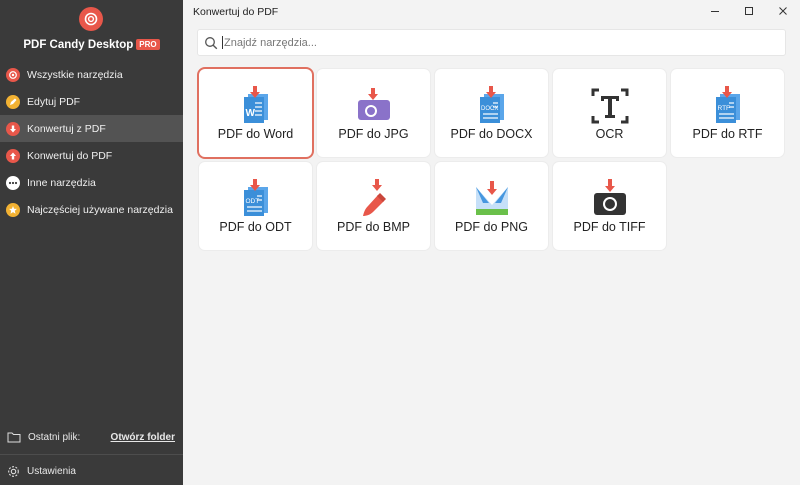 This screenshot has height=485, width=800. I want to click on settings-button: Ustawienia, so click(91, 471).